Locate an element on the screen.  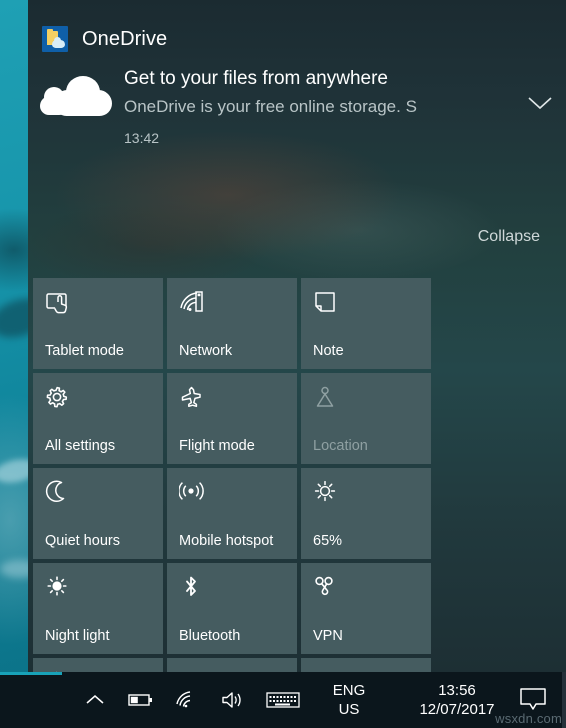
quick-action-tile-location: Location is located at coordinates (366, 418).